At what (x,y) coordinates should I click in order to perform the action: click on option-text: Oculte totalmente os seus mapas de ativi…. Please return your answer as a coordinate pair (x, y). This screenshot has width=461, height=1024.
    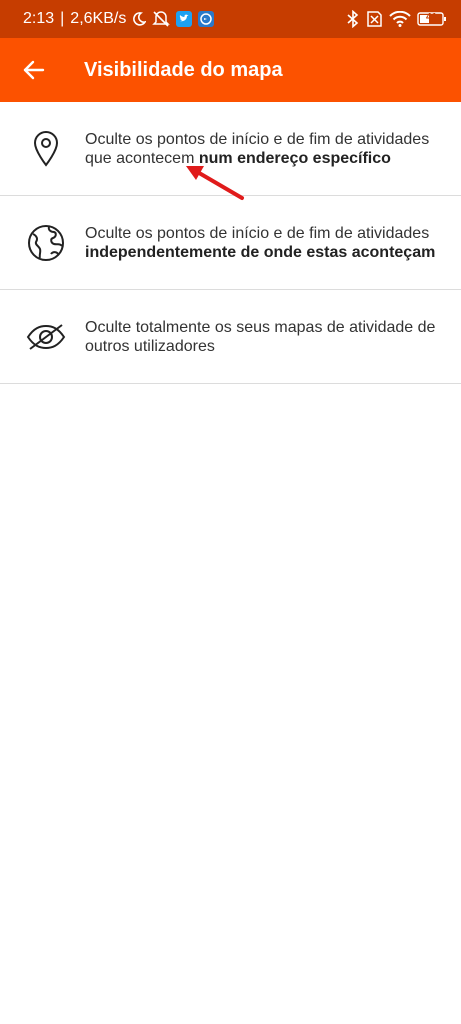
    Looking at the image, I should click on (260, 336).